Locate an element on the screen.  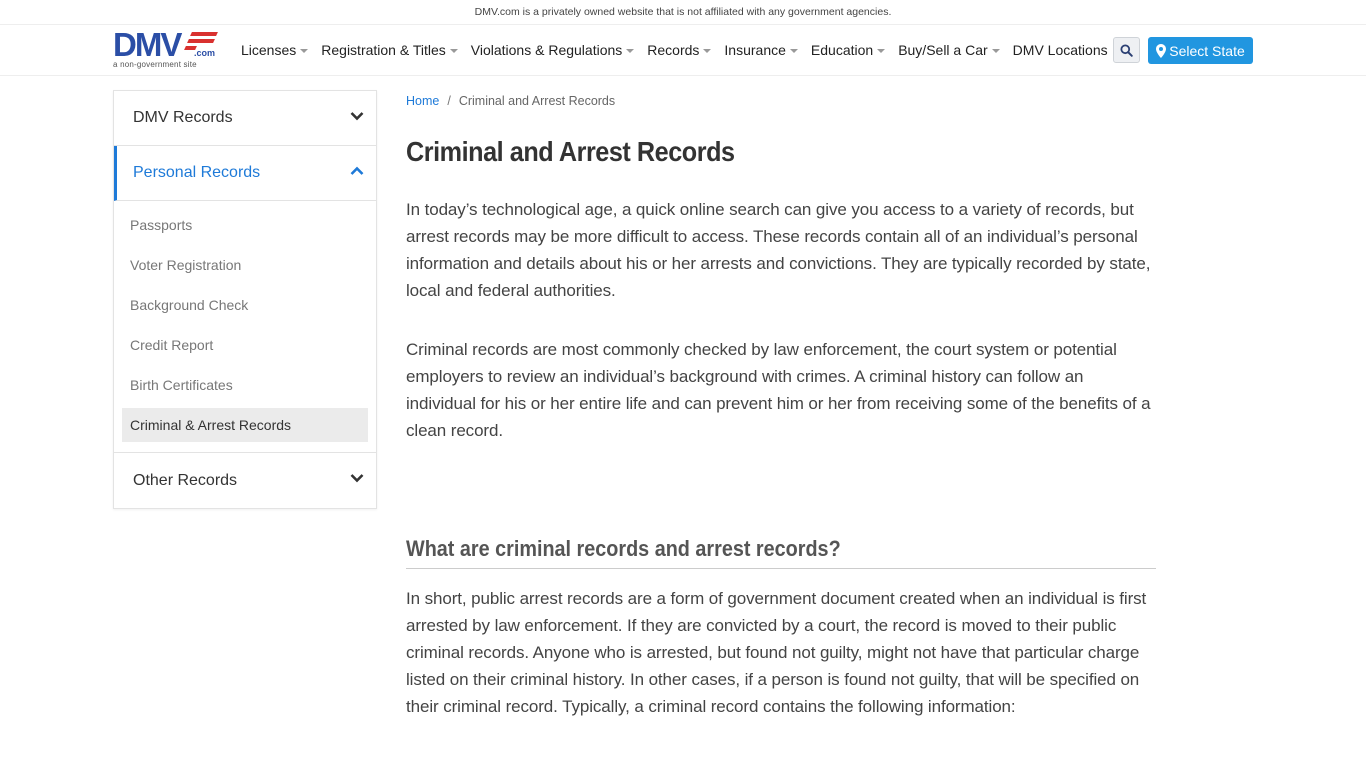
dmv-logo: DMV .com a non-government site is located at coordinates (166, 49).